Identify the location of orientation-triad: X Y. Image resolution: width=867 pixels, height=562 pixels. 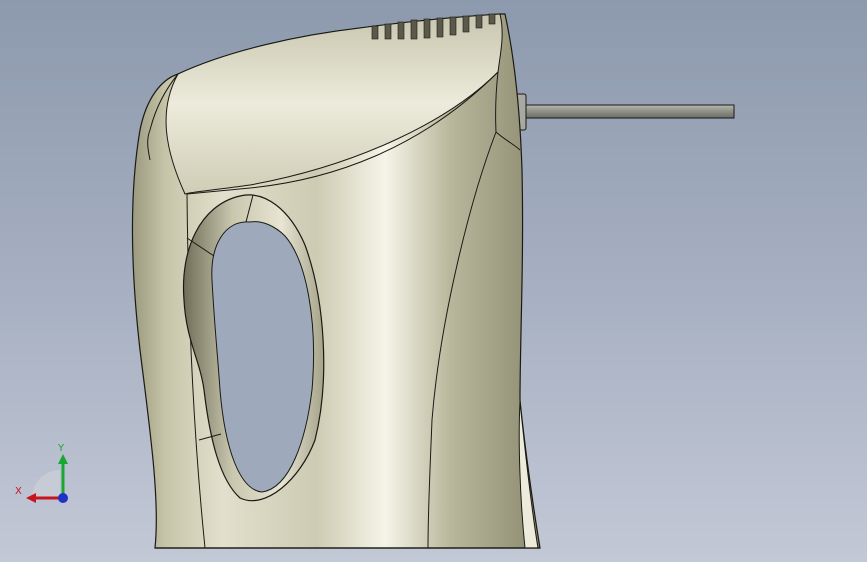
(45, 475).